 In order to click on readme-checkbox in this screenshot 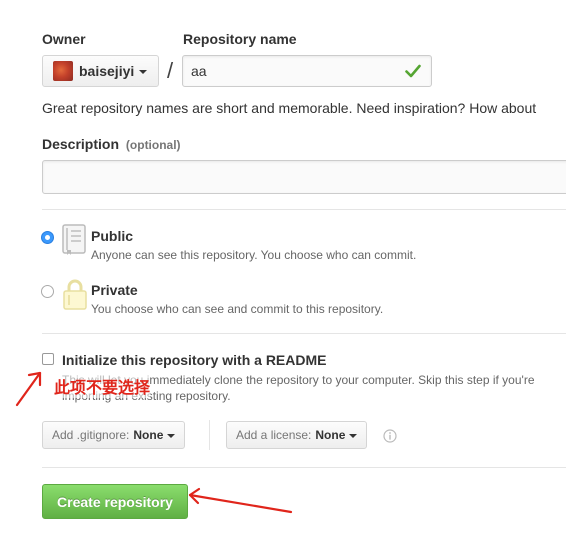, I will do `click(48, 359)`.